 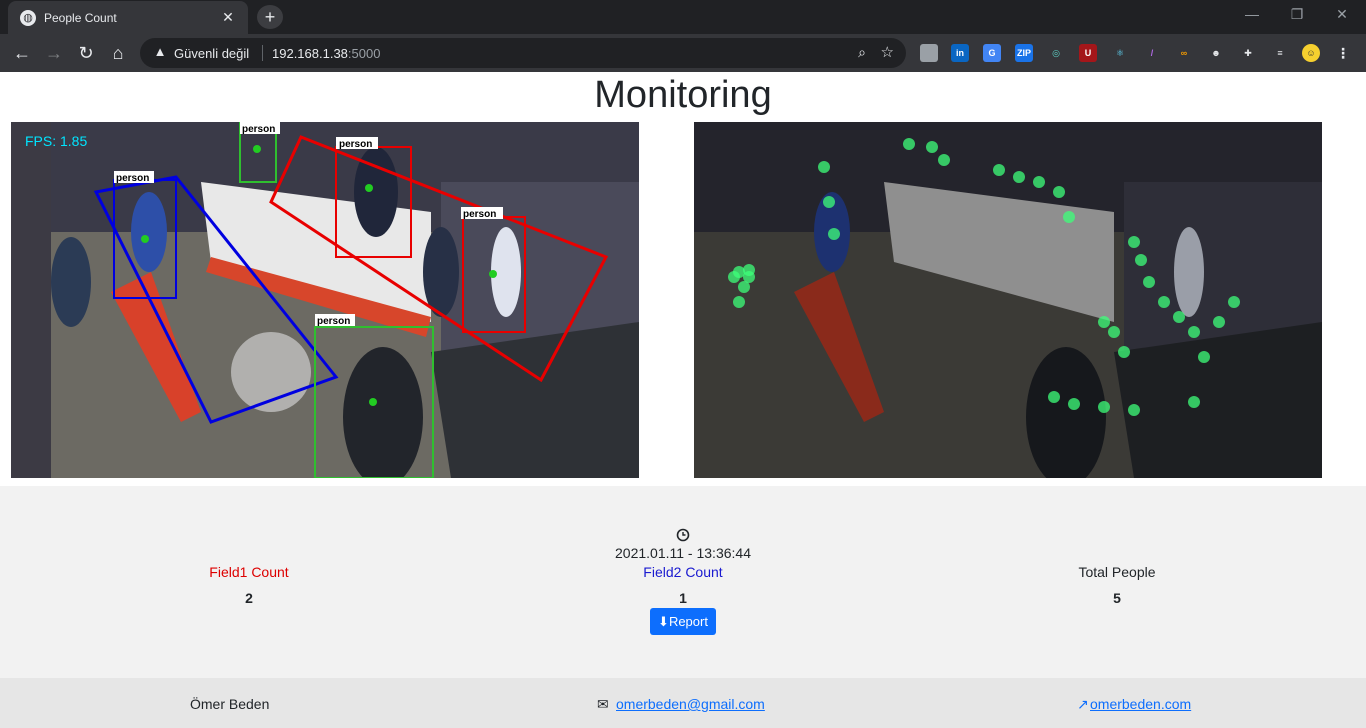 What do you see at coordinates (1152, 53) in the screenshot?
I see `feather-icon: /` at bounding box center [1152, 53].